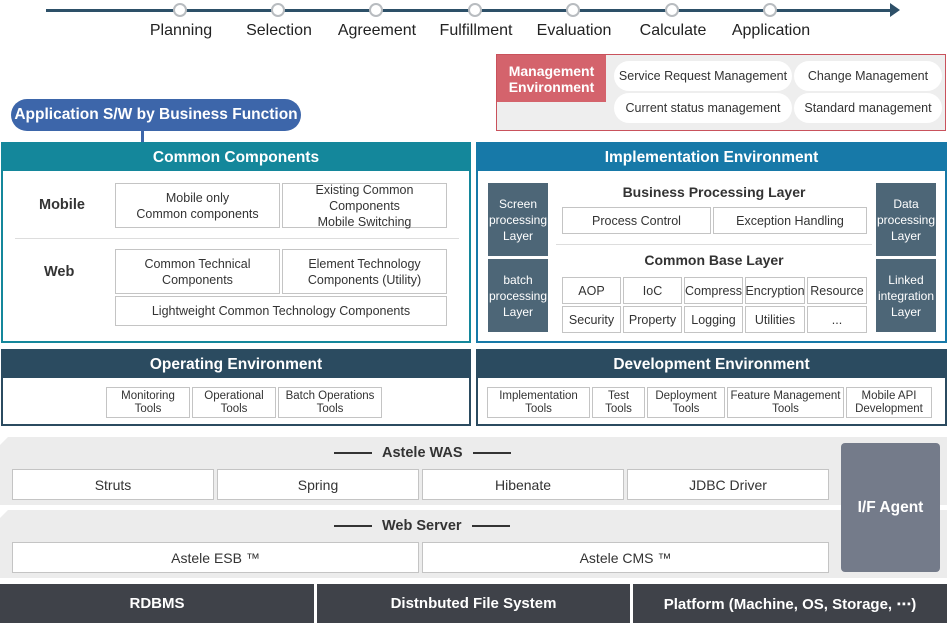  What do you see at coordinates (906, 219) in the screenshot?
I see `data-processing-layer: Data processing Layer` at bounding box center [906, 219].